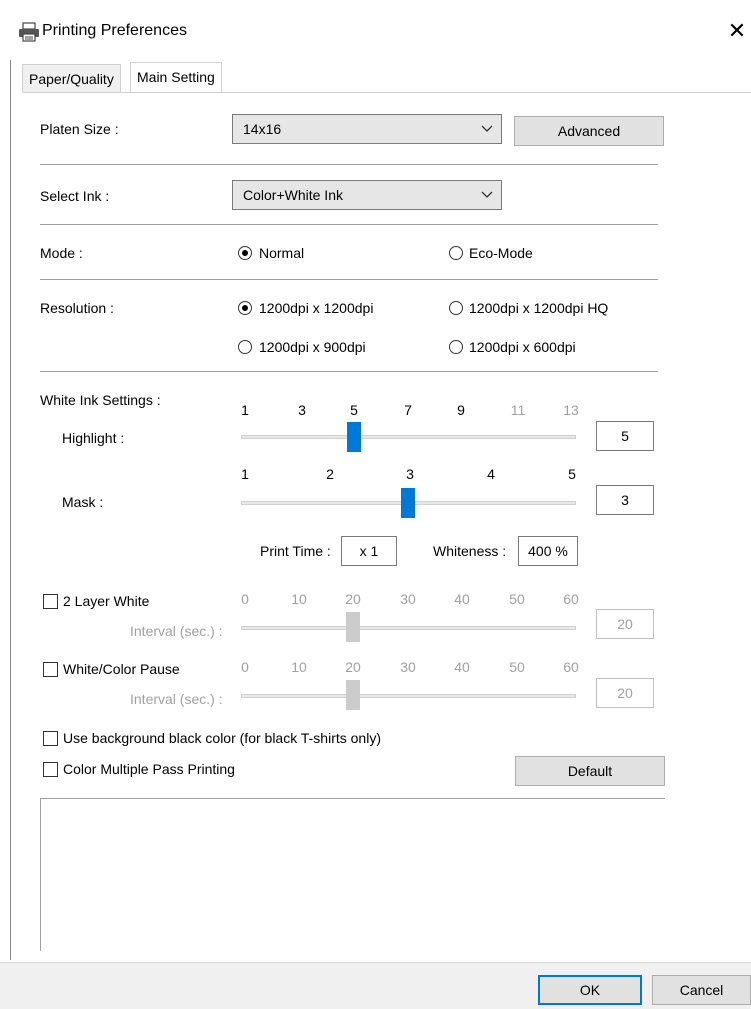  What do you see at coordinates (461, 410) in the screenshot?
I see `highlight-tick: 9` at bounding box center [461, 410].